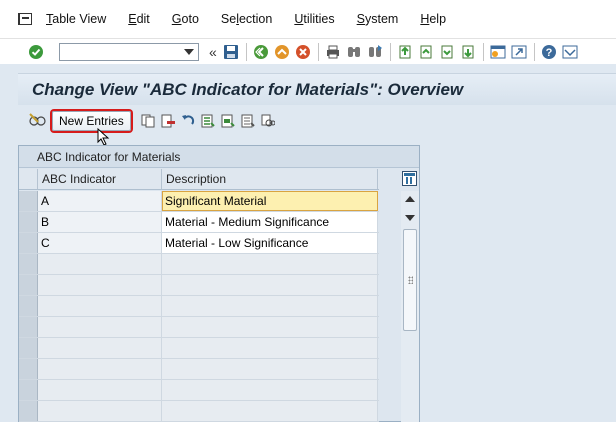  I want to click on system-menu-icon, so click(25, 19).